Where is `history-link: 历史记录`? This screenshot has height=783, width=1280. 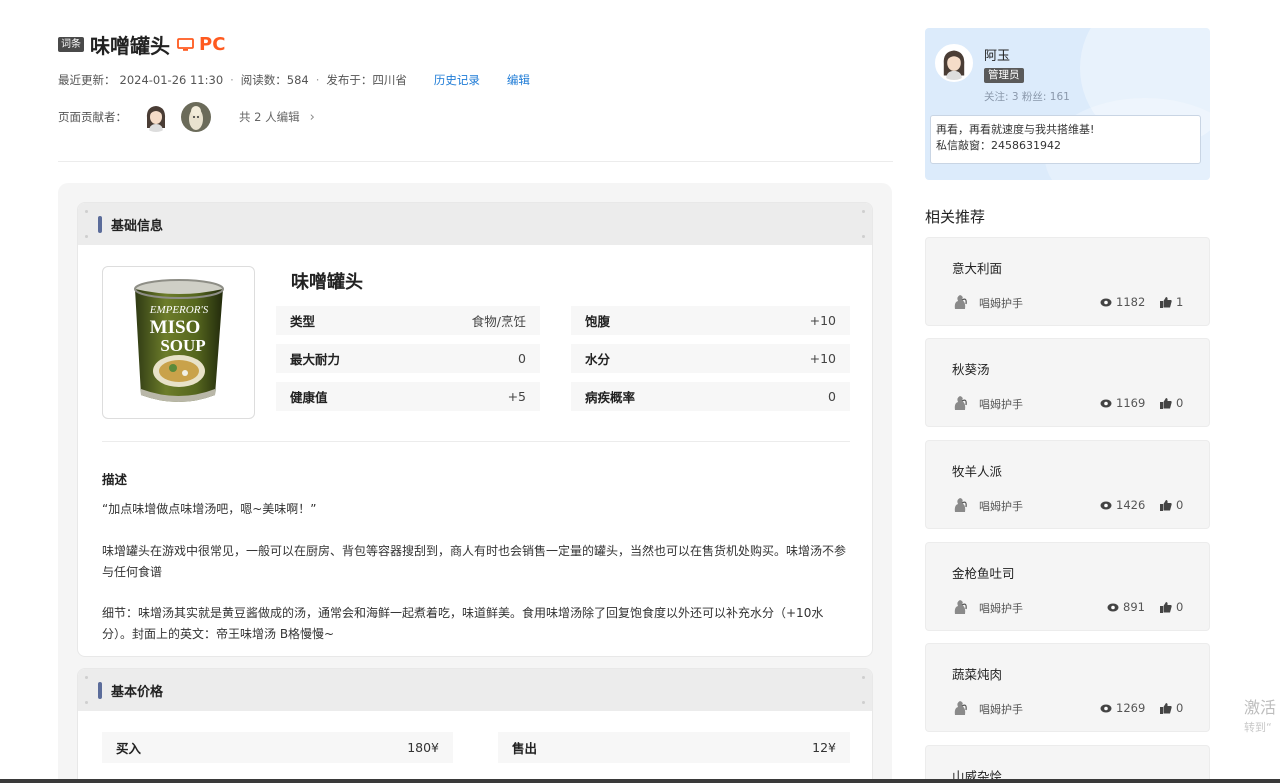
history-link: 历史记录 is located at coordinates (457, 80).